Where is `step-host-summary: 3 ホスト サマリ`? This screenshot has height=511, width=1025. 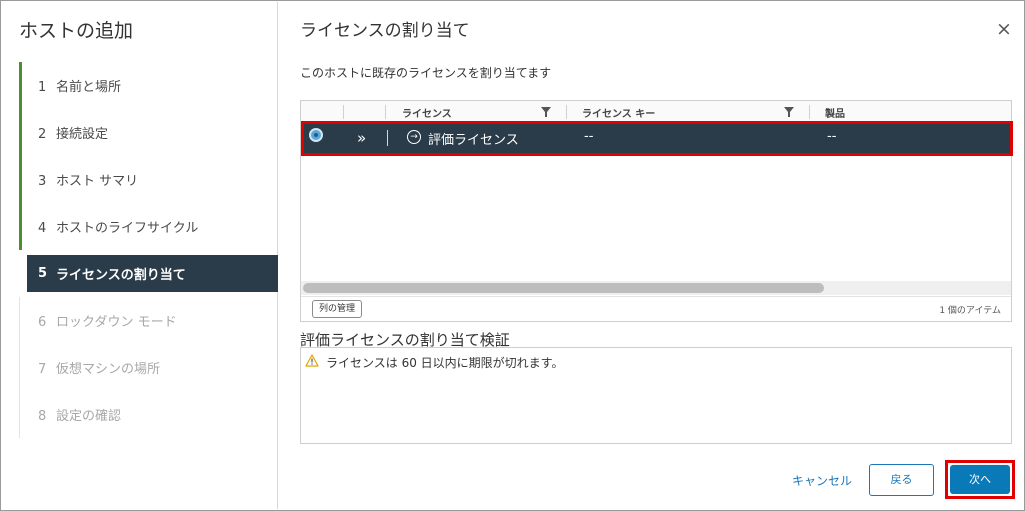 step-host-summary: 3 ホスト サマリ is located at coordinates (148, 179).